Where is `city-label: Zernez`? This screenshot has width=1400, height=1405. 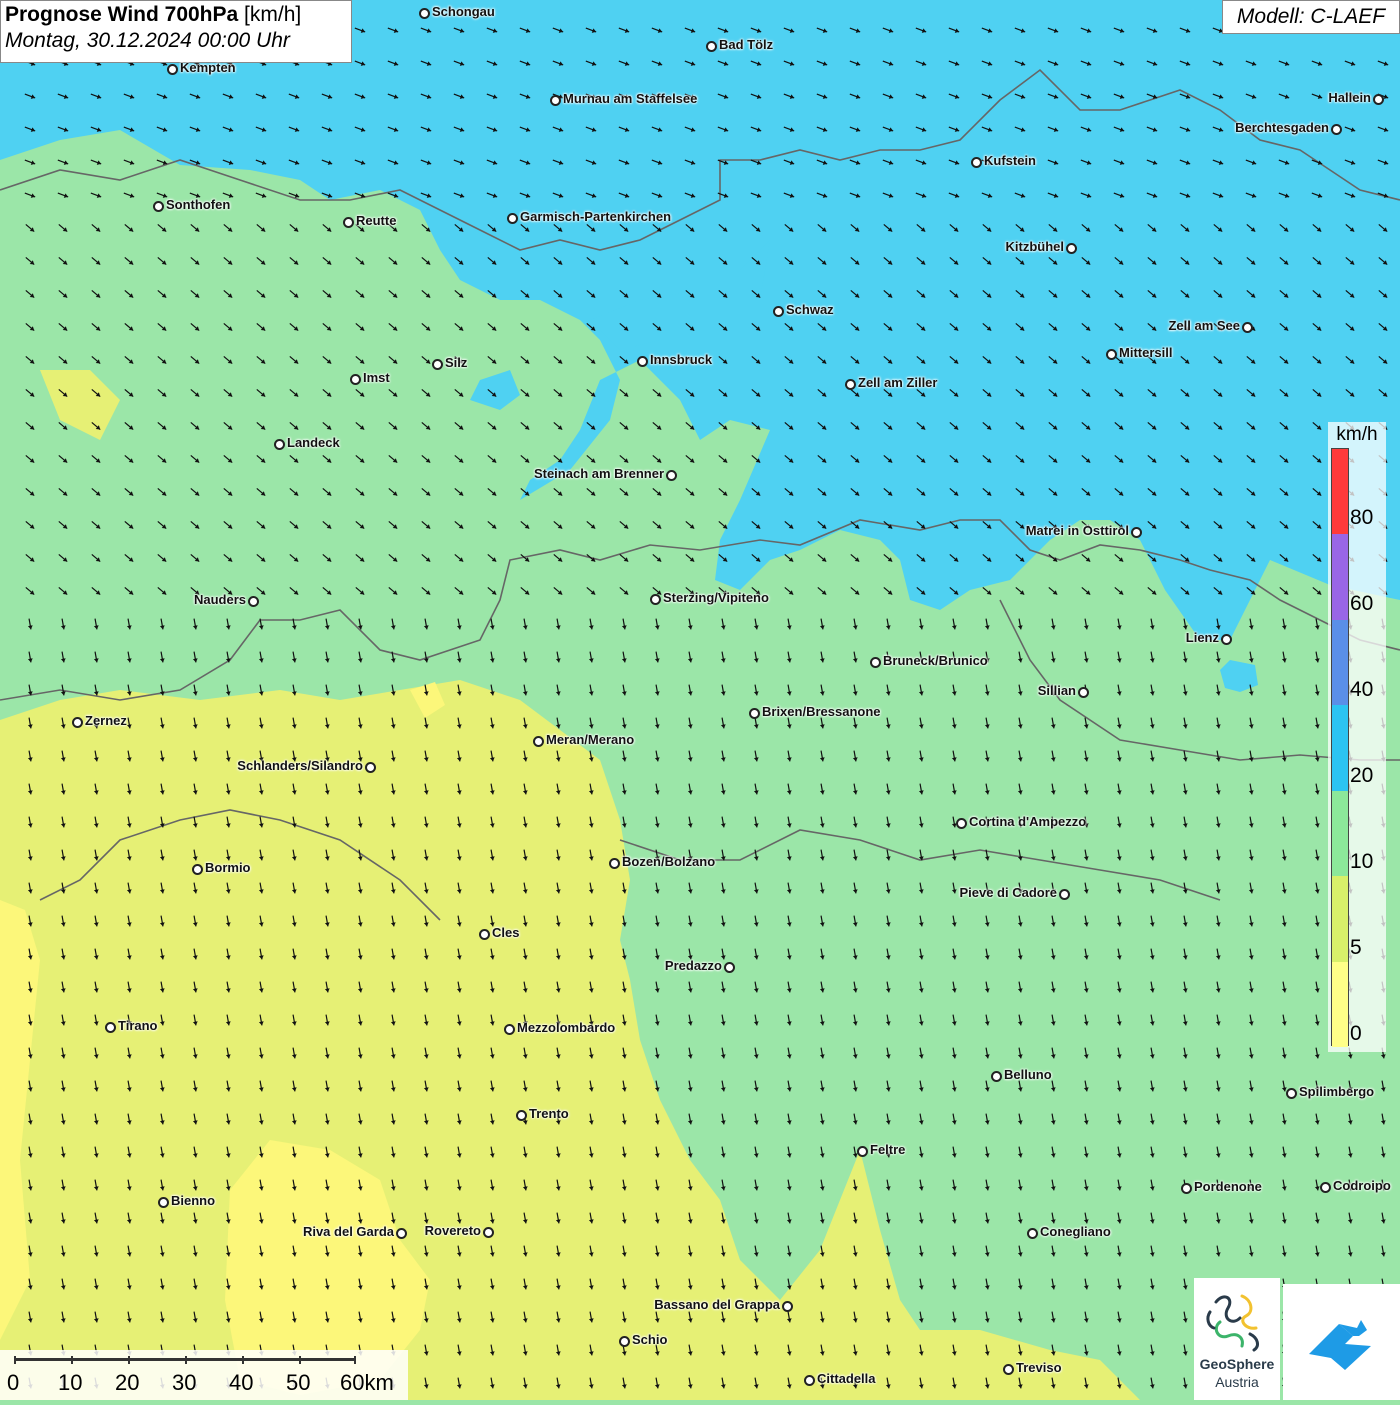 city-label: Zernez is located at coordinates (106, 720).